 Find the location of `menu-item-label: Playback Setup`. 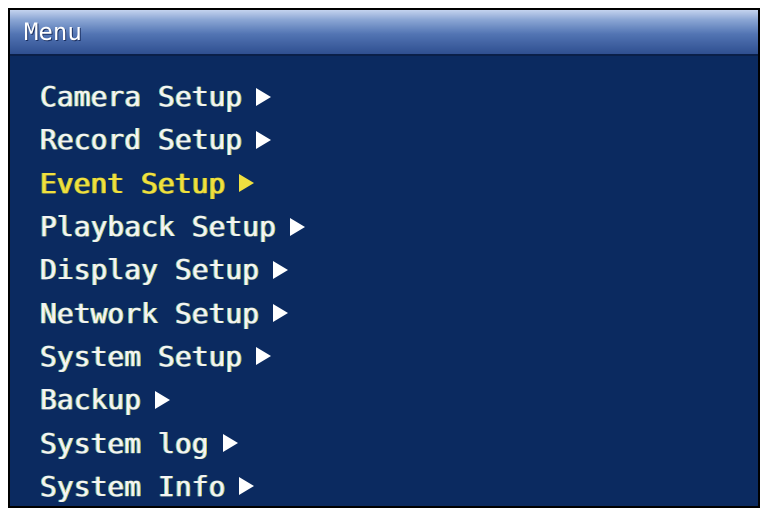

menu-item-label: Playback Setup is located at coordinates (158, 227).